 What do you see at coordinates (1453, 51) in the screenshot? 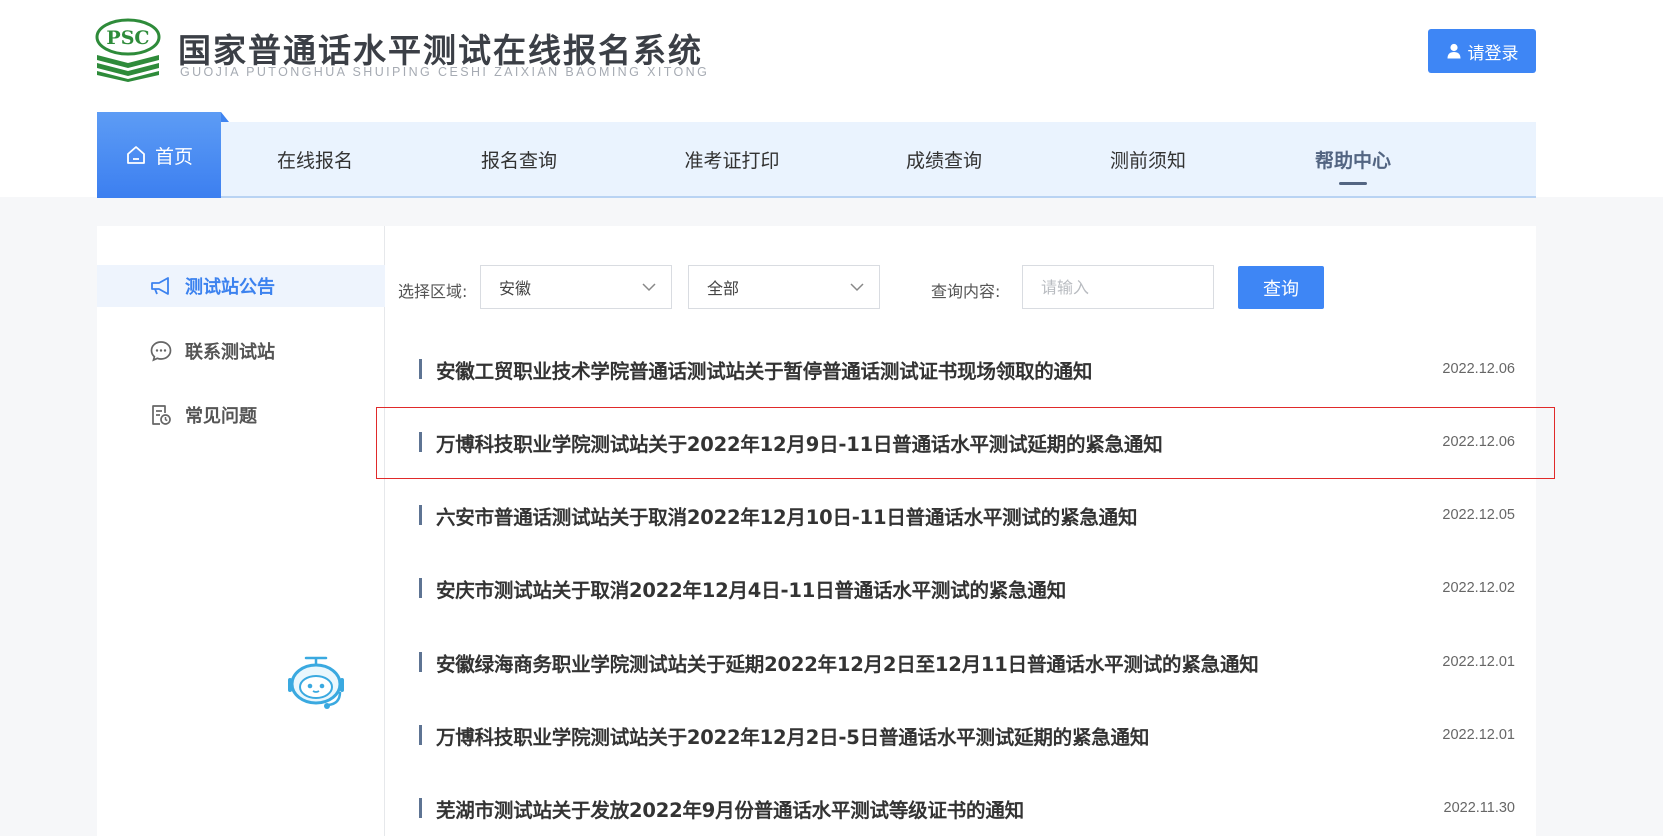
I see `user-icon` at bounding box center [1453, 51].